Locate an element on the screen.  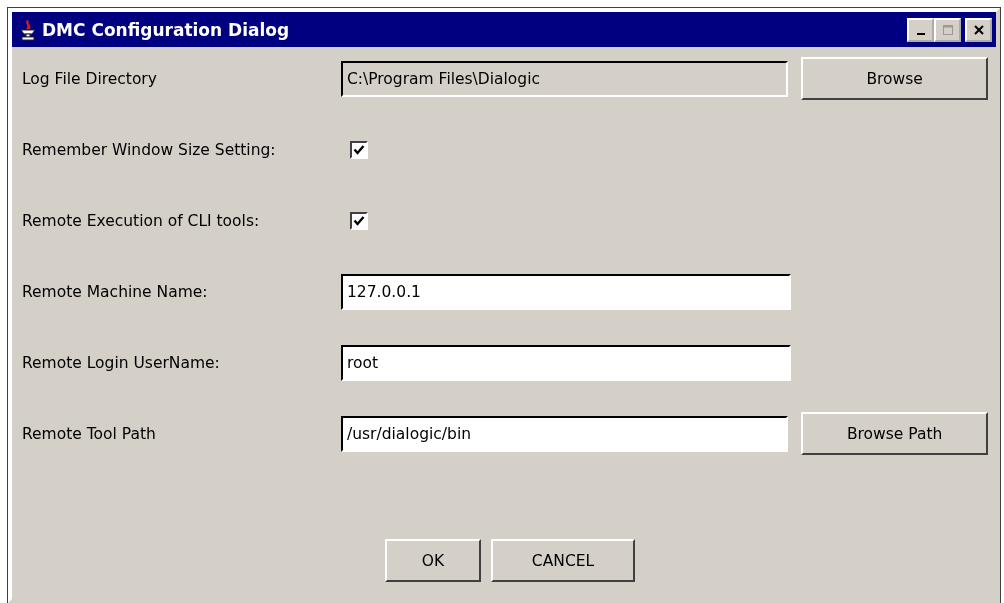
close-icon is located at coordinates (978, 29).